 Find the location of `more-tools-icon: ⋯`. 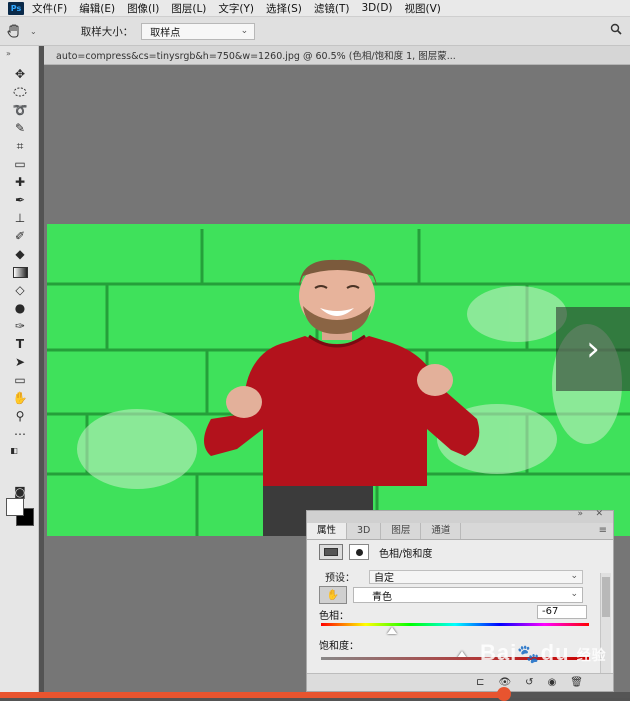

more-tools-icon: ⋯ is located at coordinates (20, 434).